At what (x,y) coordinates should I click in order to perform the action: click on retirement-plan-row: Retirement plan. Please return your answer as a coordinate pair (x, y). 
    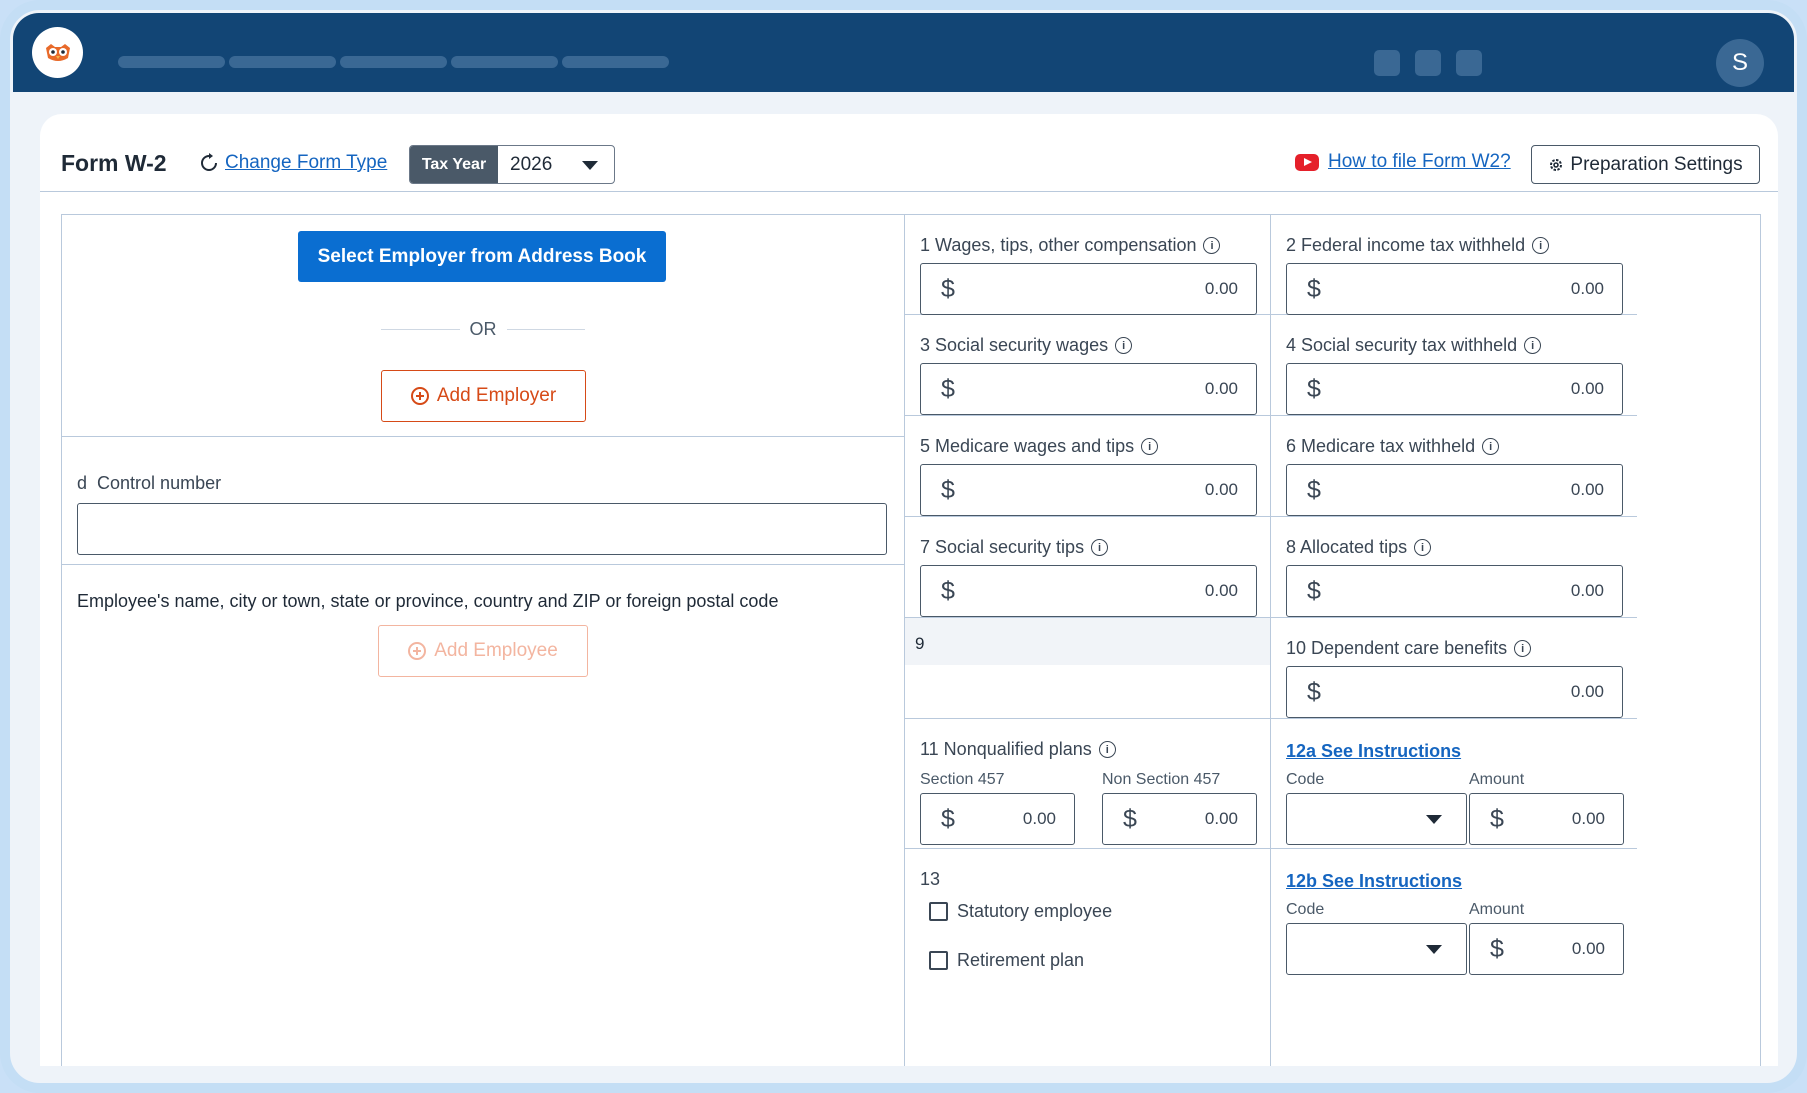
    Looking at the image, I should click on (1006, 960).